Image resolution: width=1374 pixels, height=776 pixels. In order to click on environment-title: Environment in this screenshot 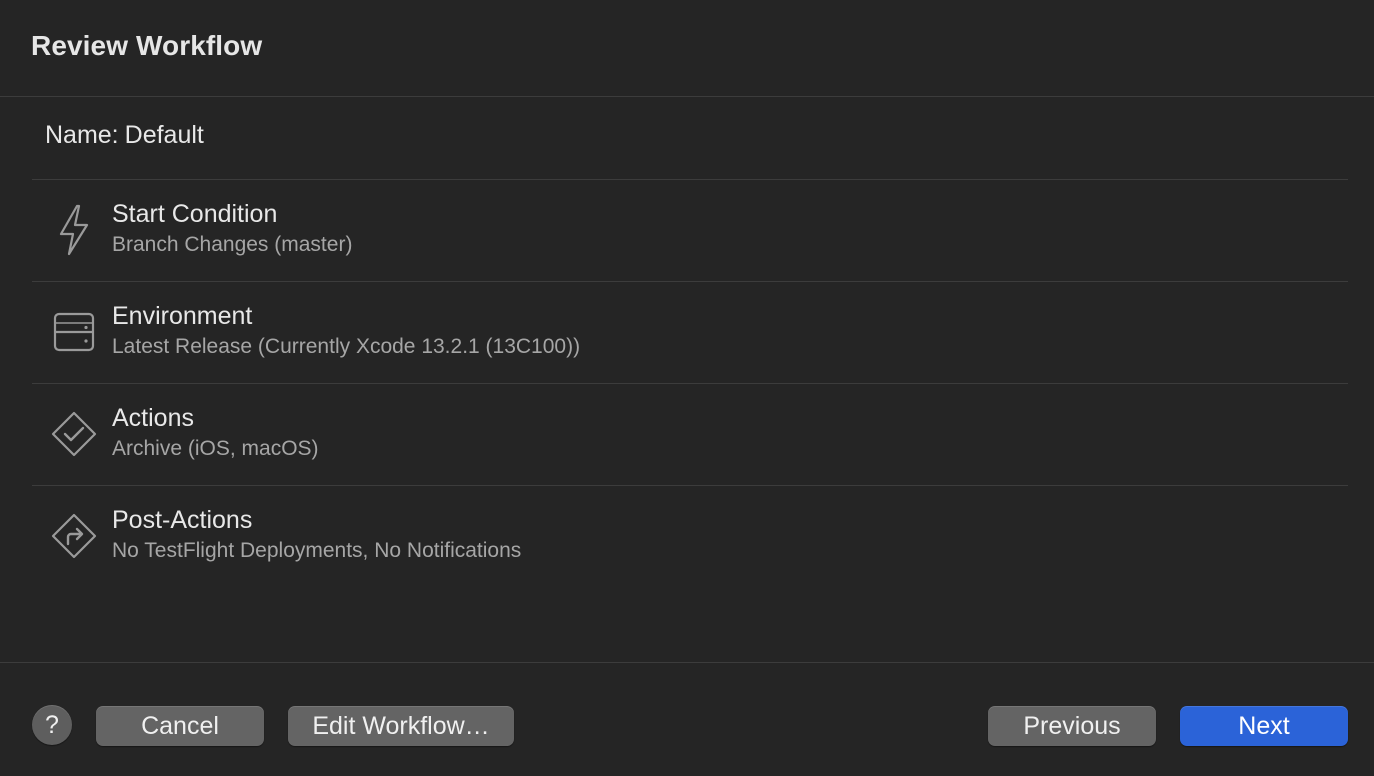, I will do `click(182, 316)`.